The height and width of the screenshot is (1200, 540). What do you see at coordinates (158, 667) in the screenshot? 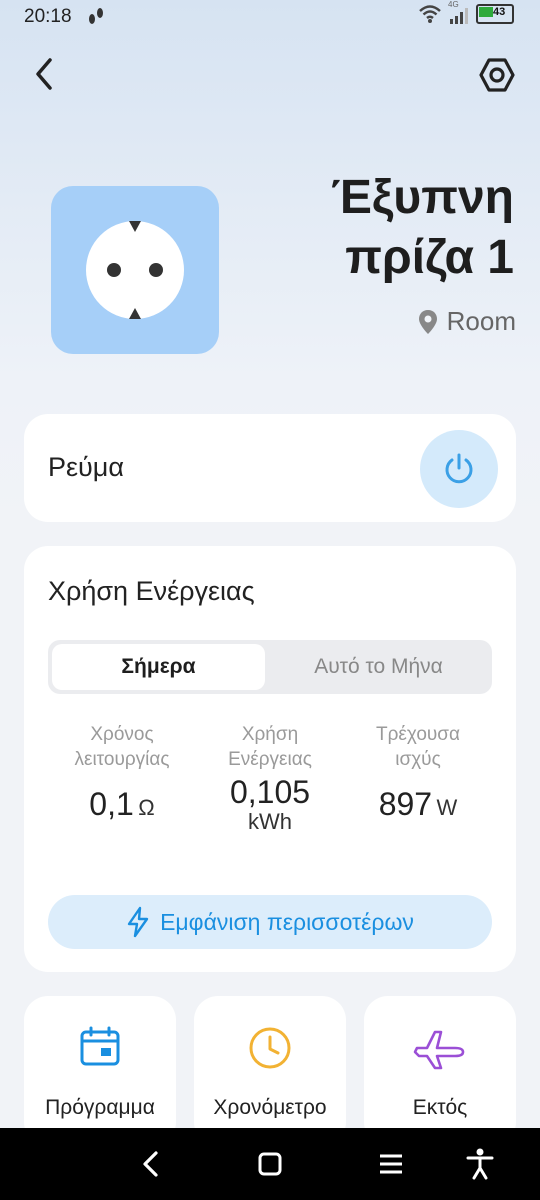
I see `tab-today: Σήμερα` at bounding box center [158, 667].